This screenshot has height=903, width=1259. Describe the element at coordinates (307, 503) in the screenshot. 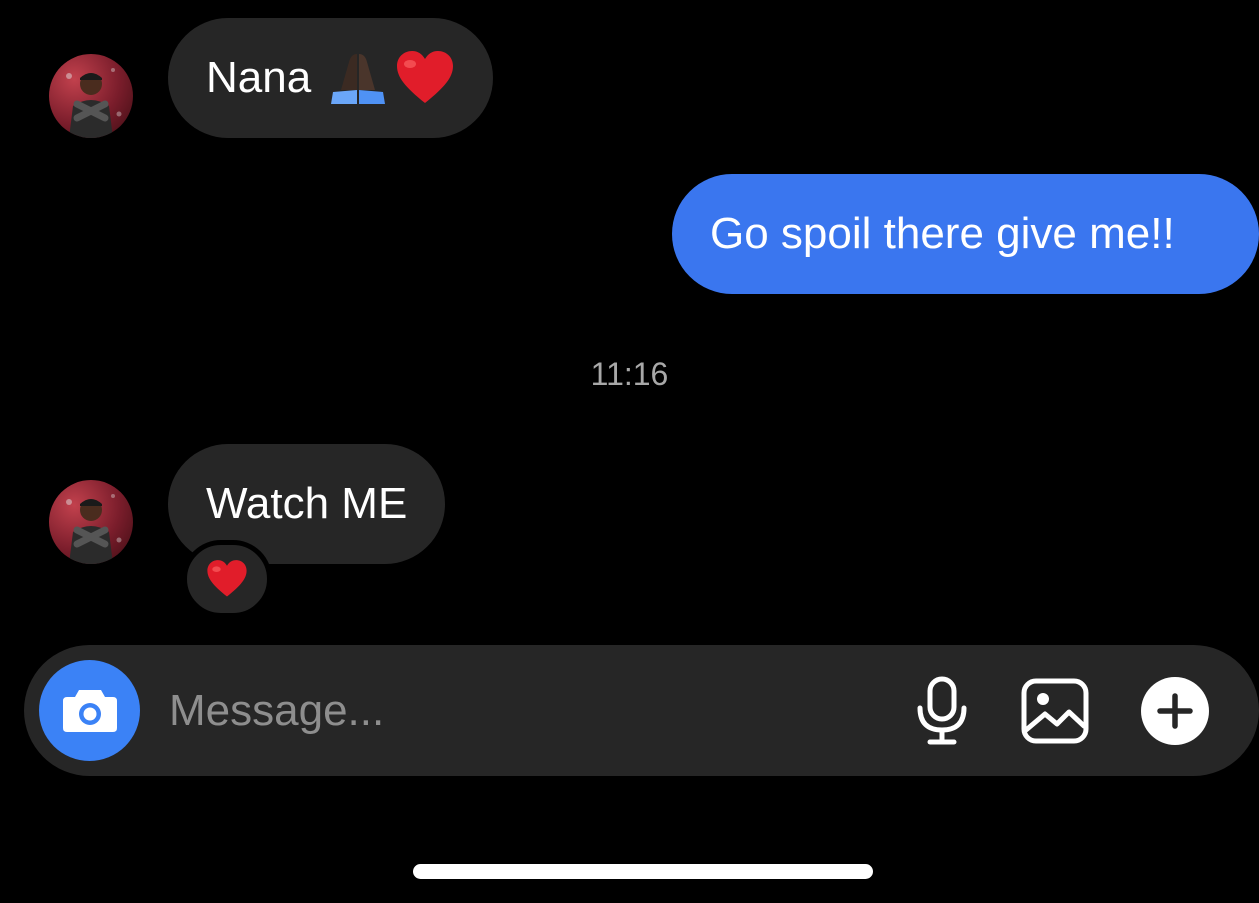

I see `message-text: Watch ME` at that location.